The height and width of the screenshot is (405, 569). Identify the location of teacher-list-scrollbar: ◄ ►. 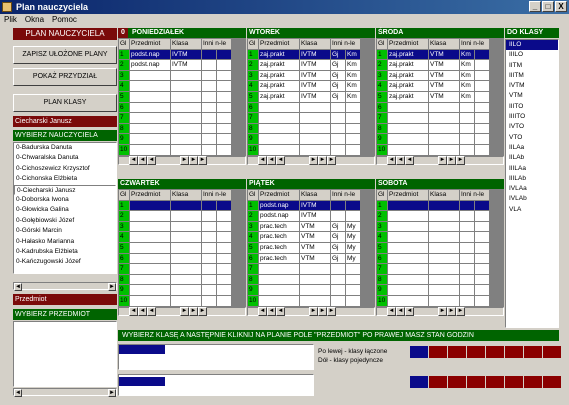
(65, 286).